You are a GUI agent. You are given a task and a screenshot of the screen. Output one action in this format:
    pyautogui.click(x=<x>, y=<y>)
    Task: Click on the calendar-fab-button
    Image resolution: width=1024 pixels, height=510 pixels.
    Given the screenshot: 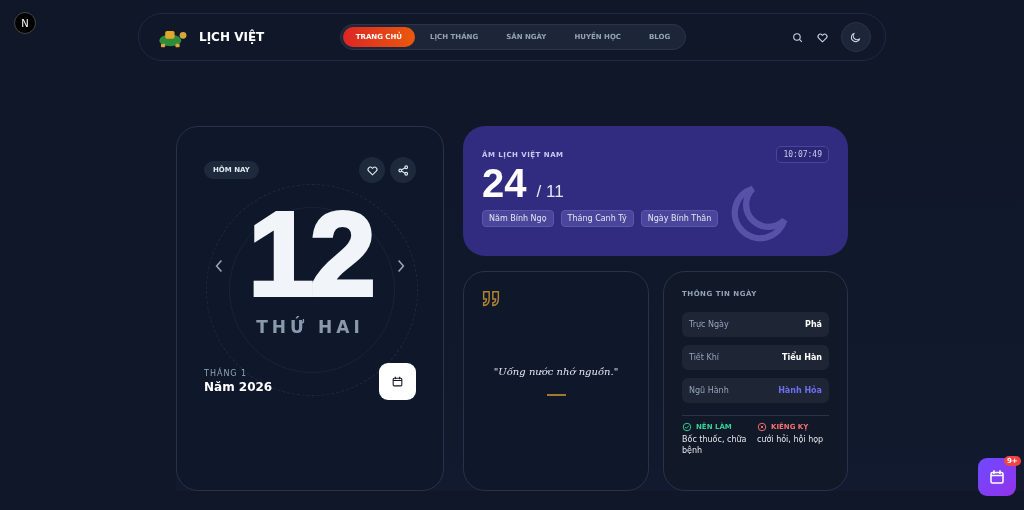 What is the action you would take?
    pyautogui.click(x=997, y=477)
    